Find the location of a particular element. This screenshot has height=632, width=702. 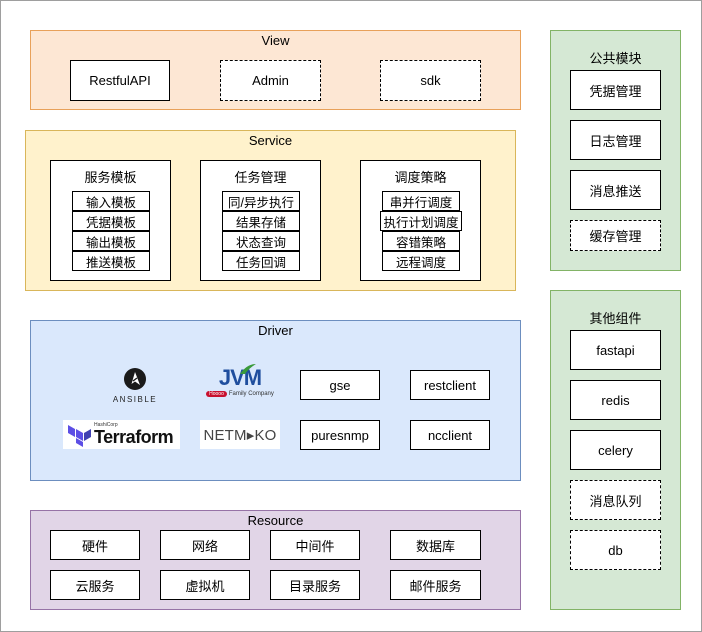

service-group-tasks: 任务管理 同/异步执行 结果存储 状态查询 任务回调 is located at coordinates (260, 220).